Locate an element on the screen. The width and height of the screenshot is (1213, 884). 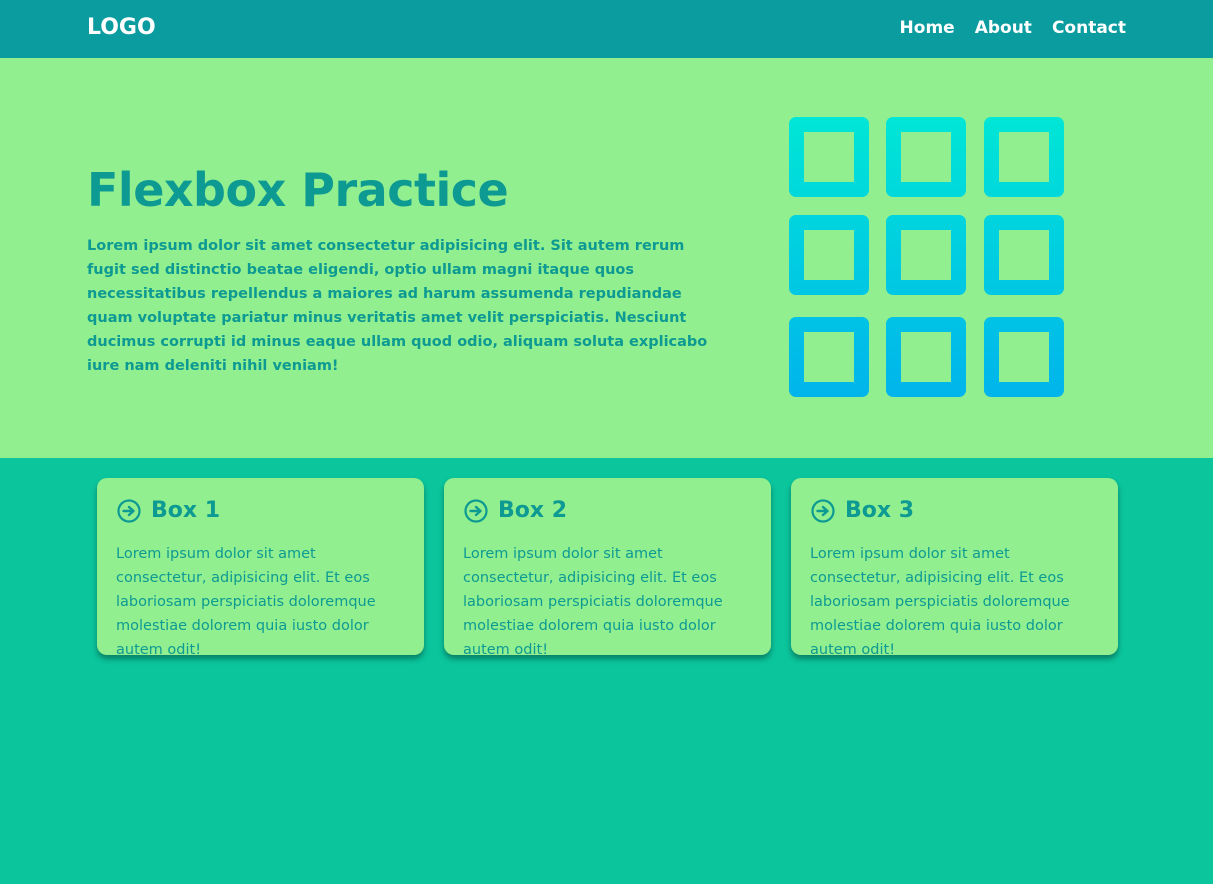
grid-icon is located at coordinates (927, 258).